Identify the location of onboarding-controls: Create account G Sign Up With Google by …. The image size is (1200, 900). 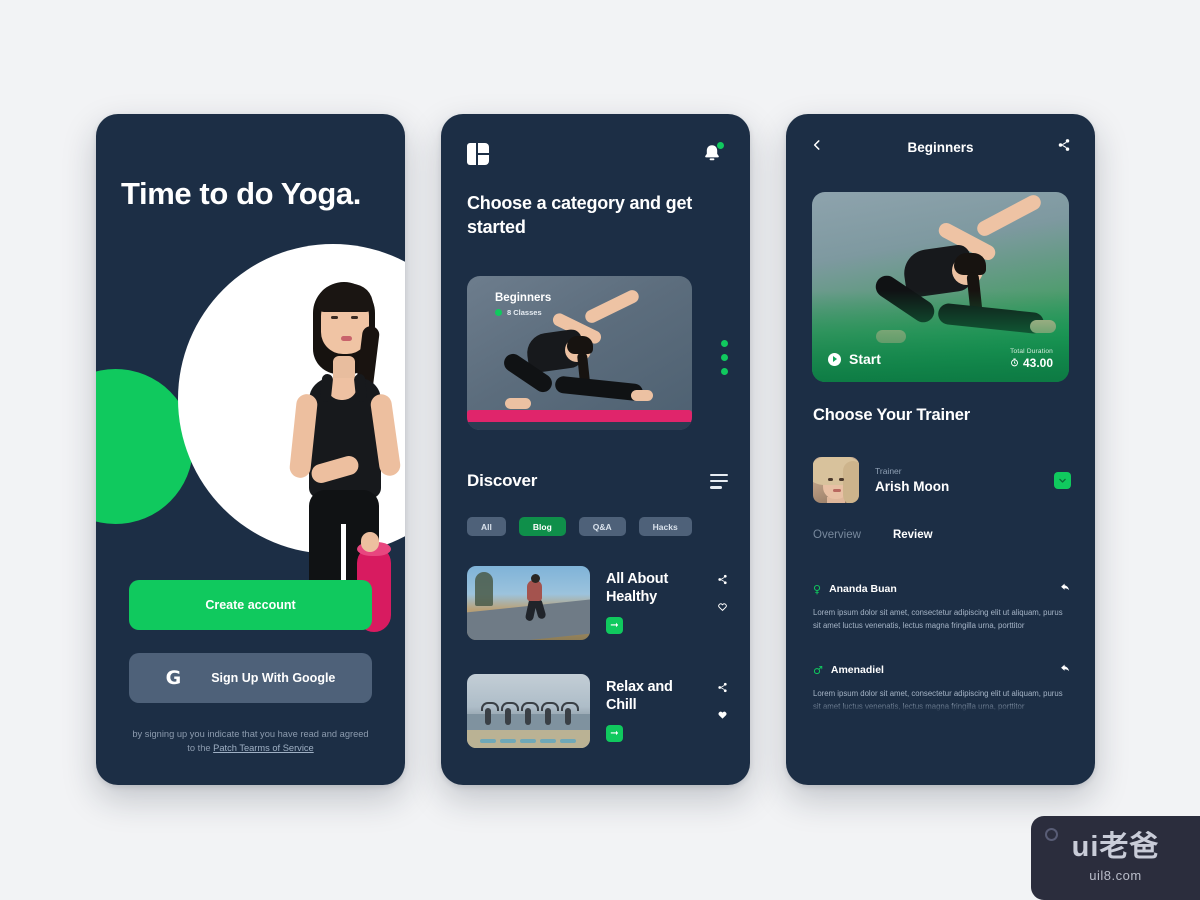
(250, 668).